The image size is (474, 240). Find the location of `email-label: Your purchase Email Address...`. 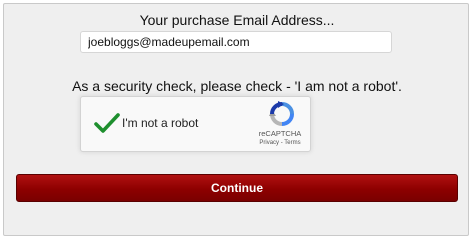

email-label: Your purchase Email Address... is located at coordinates (237, 20).